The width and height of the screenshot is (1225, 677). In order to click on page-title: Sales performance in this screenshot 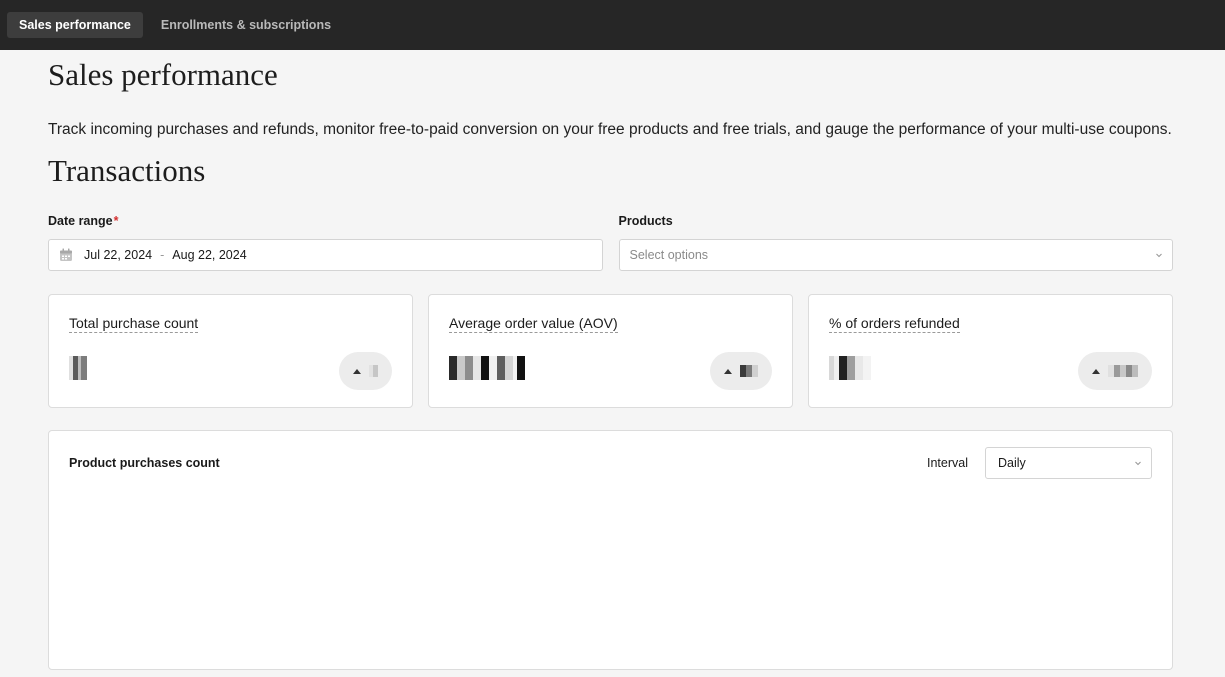, I will do `click(163, 74)`.